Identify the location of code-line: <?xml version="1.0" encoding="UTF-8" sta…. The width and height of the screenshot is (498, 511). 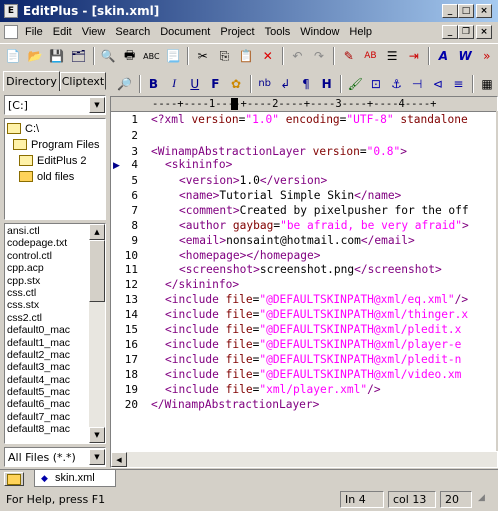
(309, 119).